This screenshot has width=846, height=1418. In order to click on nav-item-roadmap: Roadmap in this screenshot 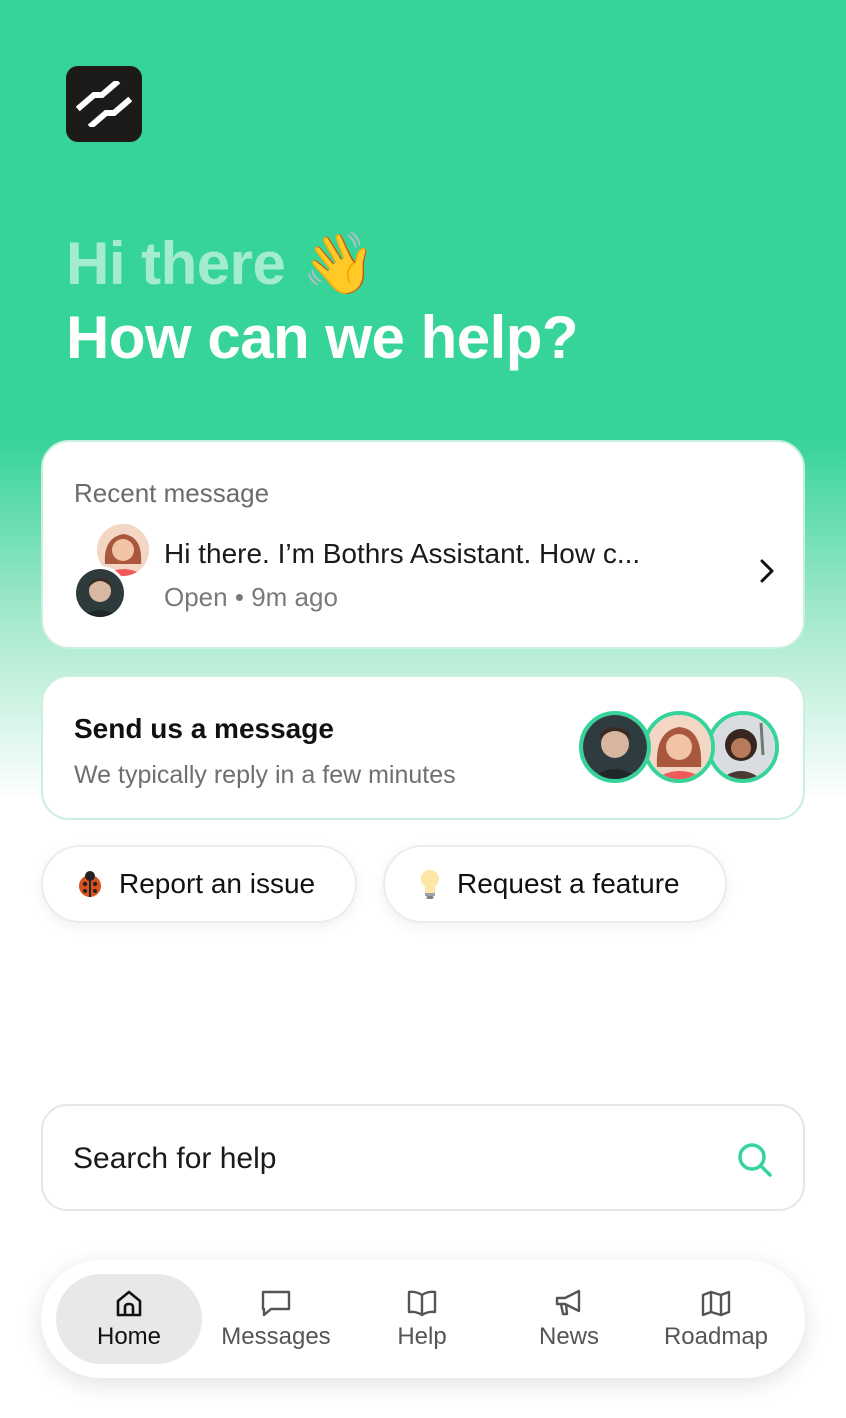, I will do `click(716, 1319)`.